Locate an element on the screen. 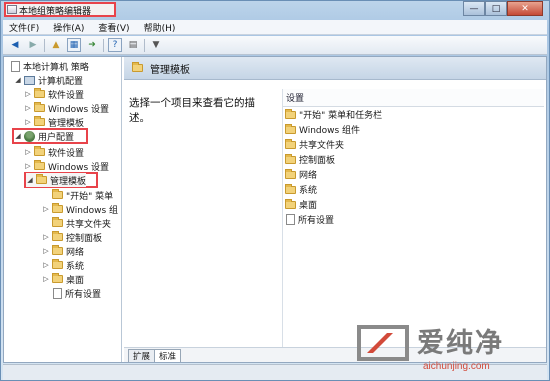 This screenshot has height=381, width=550. window-title: 本地组策略编辑器 is located at coordinates (55, 12).